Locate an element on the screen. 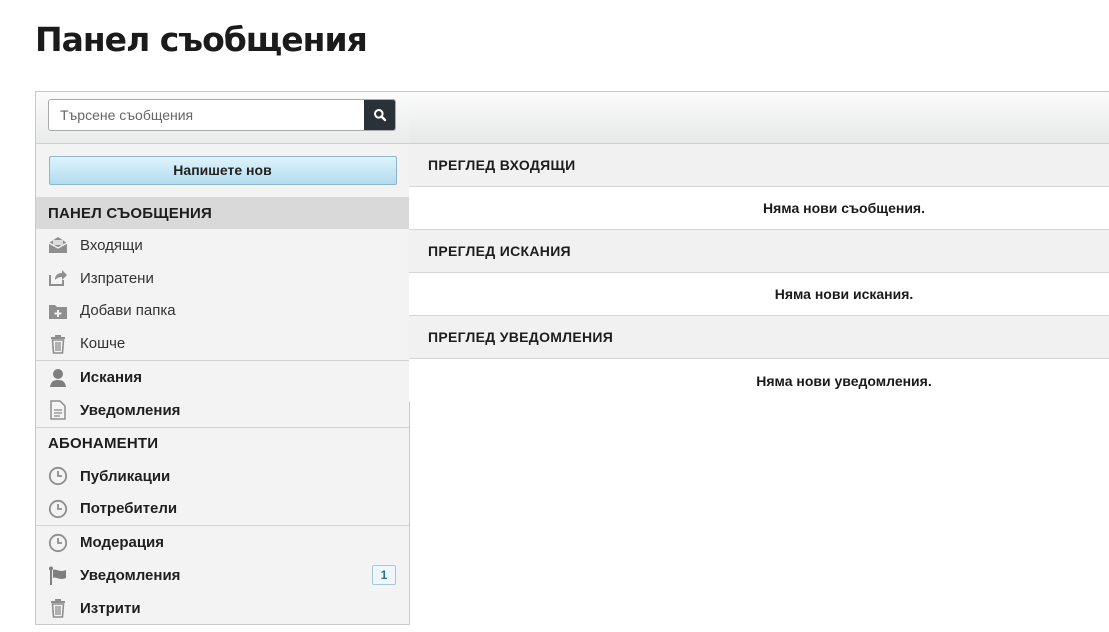  sidebar-item-publications: Публикации is located at coordinates (222, 476).